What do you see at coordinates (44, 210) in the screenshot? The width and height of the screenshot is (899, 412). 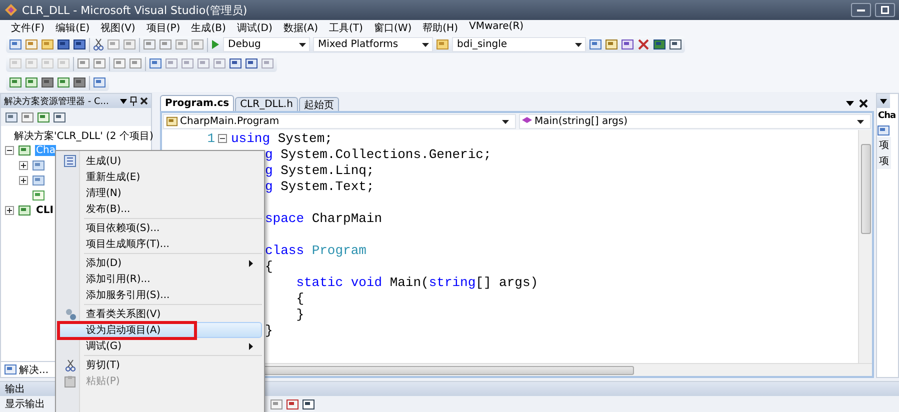 I see `tree-item: CLI` at bounding box center [44, 210].